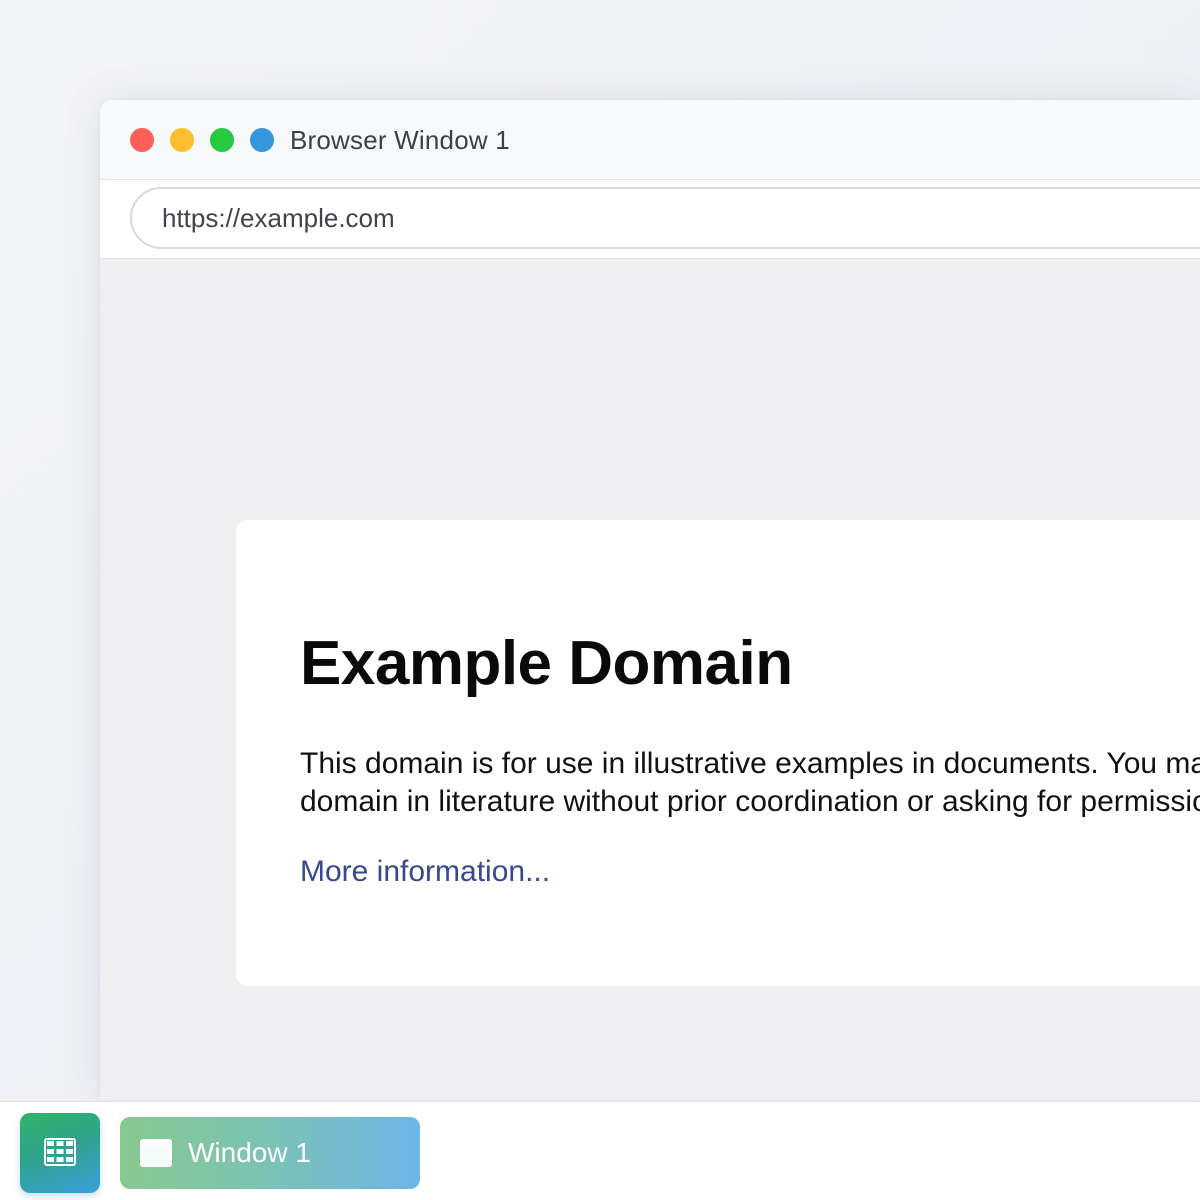  What do you see at coordinates (650, 140) in the screenshot?
I see `title-bar: Browser Window 1` at bounding box center [650, 140].